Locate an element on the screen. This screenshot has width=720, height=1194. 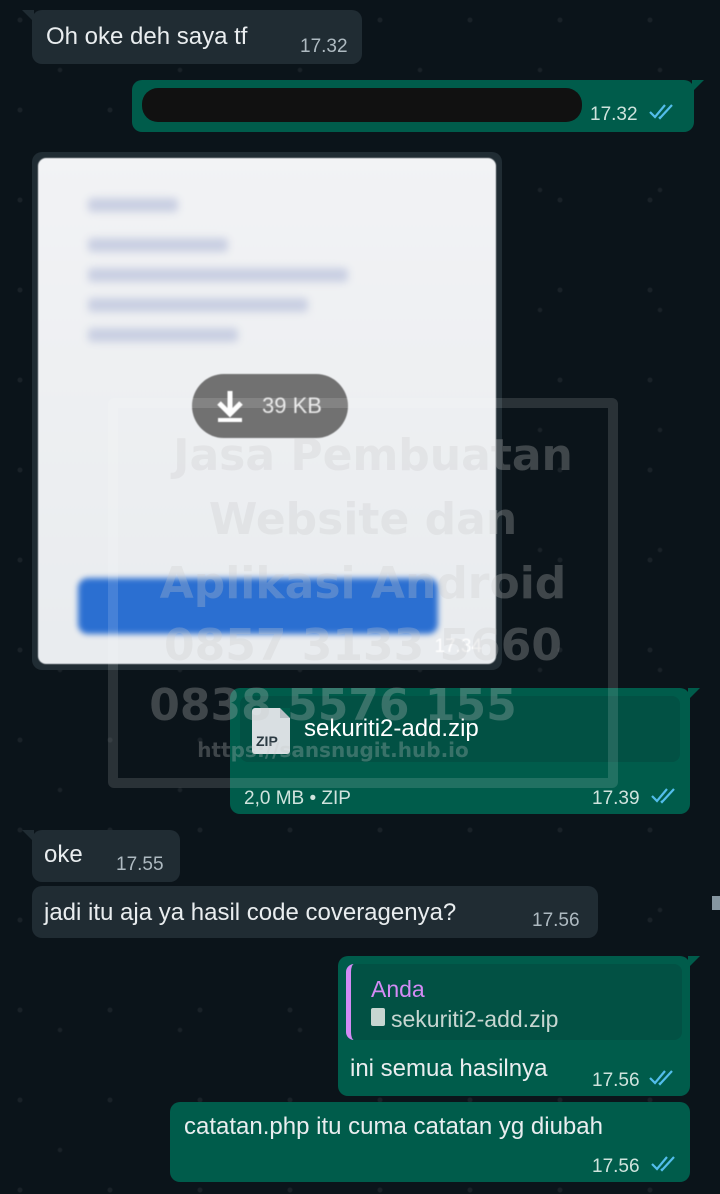
file-meta: 2,0 MB • ZIP is located at coordinates (297, 798).